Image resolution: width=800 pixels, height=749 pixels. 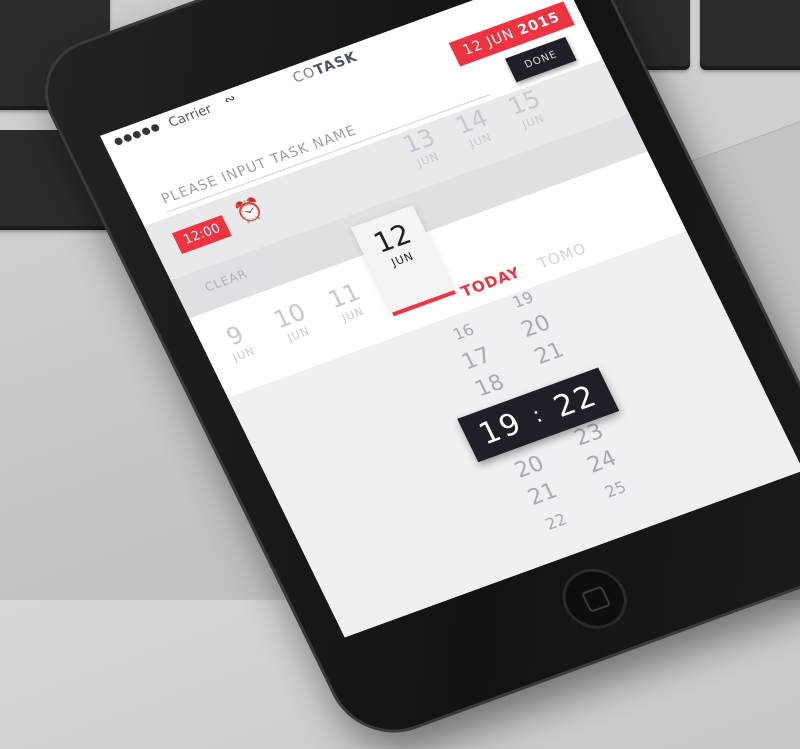 I want to click on date-day-month: 12 JUN, so click(x=489, y=42).